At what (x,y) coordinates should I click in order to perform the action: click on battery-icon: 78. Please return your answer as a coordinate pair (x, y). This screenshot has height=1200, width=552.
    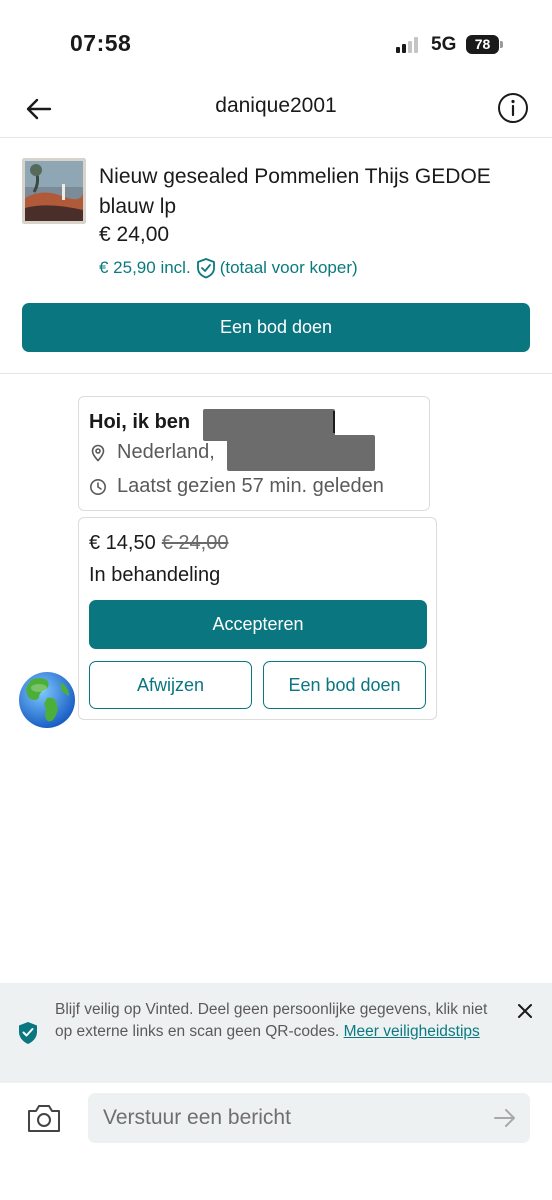
    Looking at the image, I should click on (482, 44).